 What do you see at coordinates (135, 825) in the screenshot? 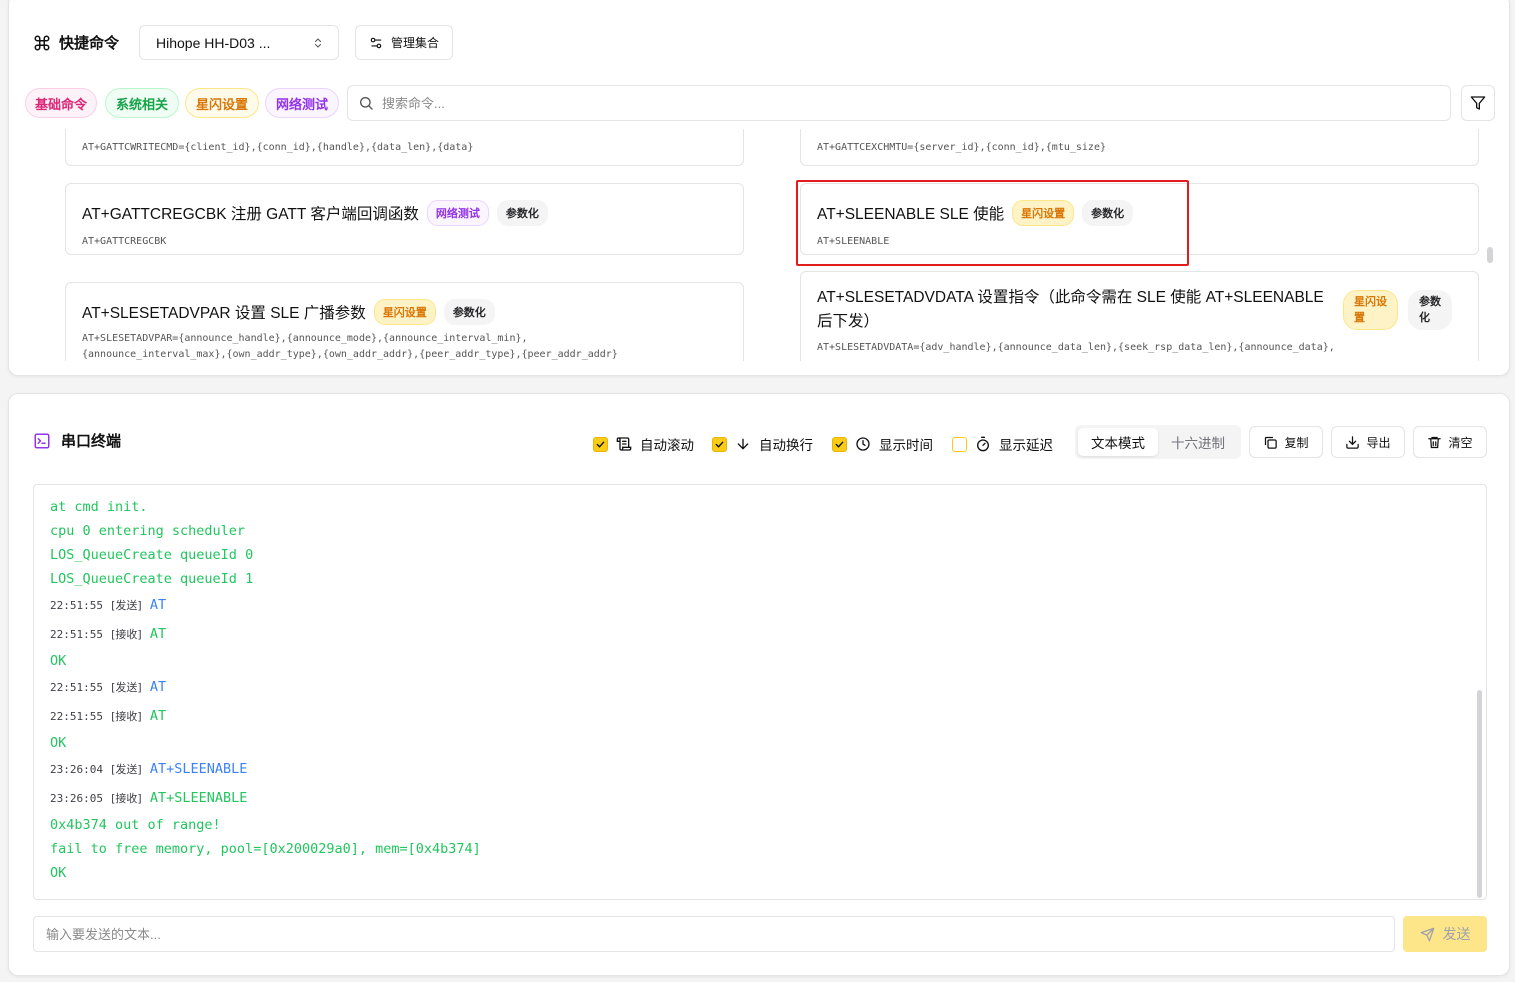
I see `terminal-line: 0x4b374 out of range!` at bounding box center [135, 825].